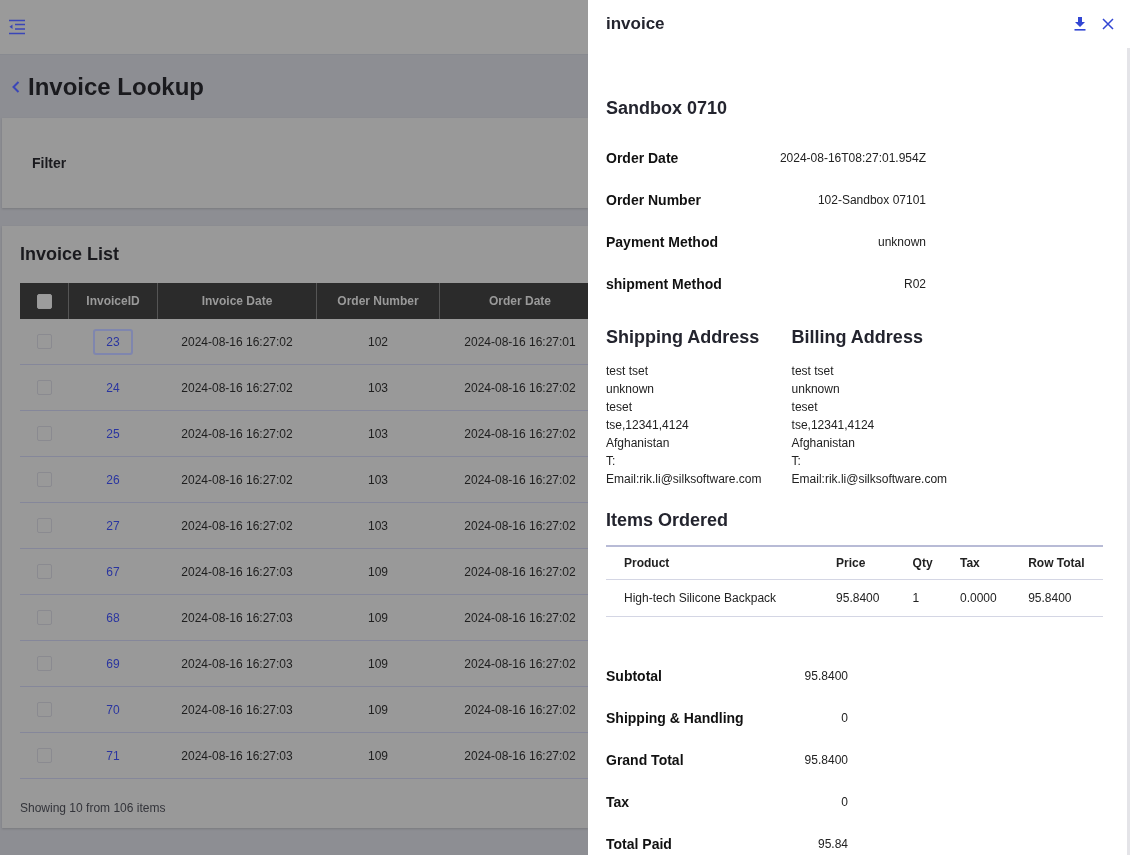 The height and width of the screenshot is (855, 1130). Describe the element at coordinates (113, 301) in the screenshot. I see `column-header: InvoiceID` at that location.